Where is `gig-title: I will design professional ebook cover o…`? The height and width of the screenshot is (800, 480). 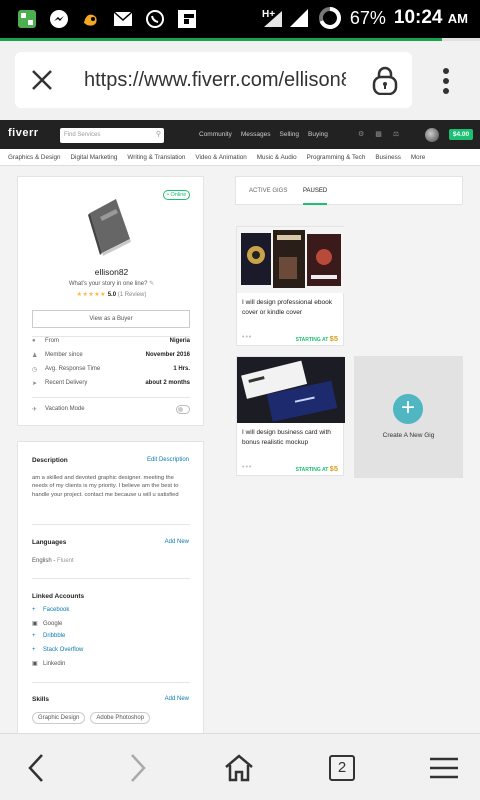 gig-title: I will design professional ebook cover o… is located at coordinates (291, 308).